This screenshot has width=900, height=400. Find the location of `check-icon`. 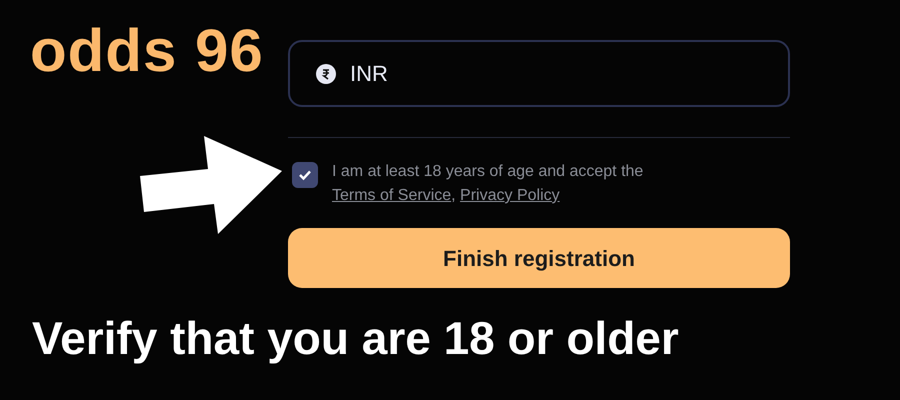

check-icon is located at coordinates (305, 175).